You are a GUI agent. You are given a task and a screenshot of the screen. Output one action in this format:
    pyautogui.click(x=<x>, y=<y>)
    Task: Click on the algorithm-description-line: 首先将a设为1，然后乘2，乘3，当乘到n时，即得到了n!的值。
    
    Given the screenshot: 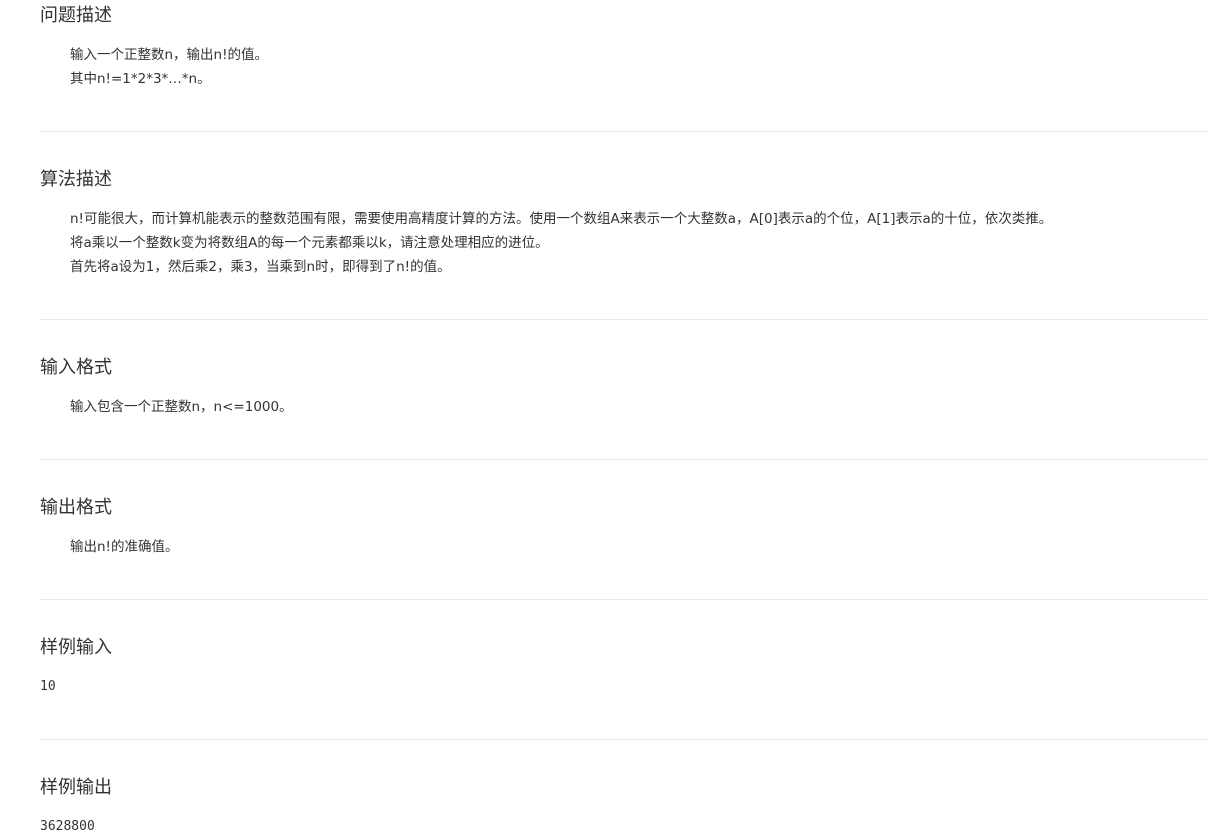 What is the action you would take?
    pyautogui.click(x=260, y=267)
    